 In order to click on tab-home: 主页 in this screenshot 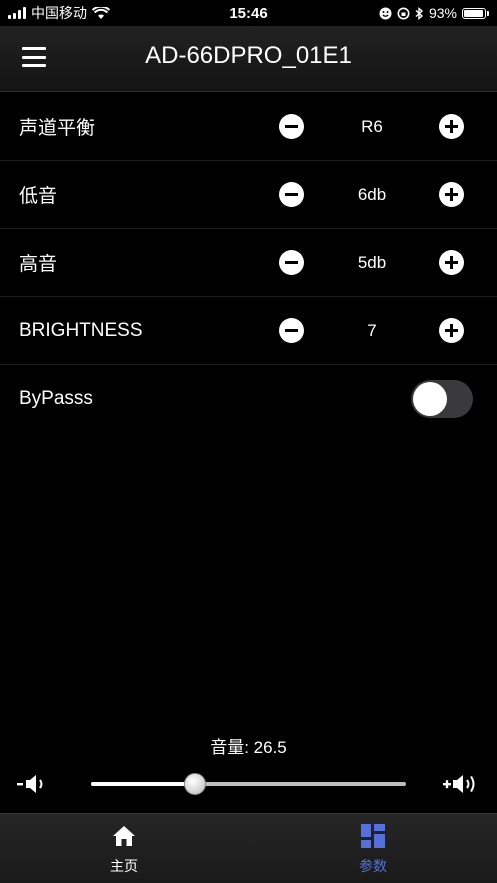, I will do `click(124, 848)`.